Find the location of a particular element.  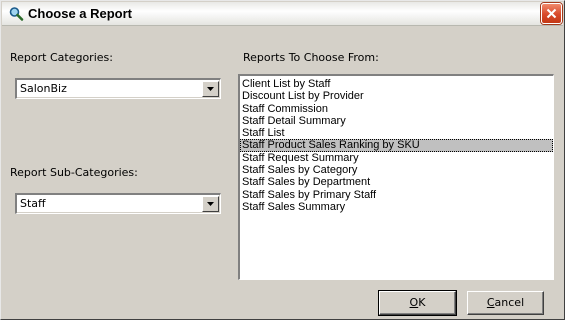

ok-button: OK is located at coordinates (417, 303).